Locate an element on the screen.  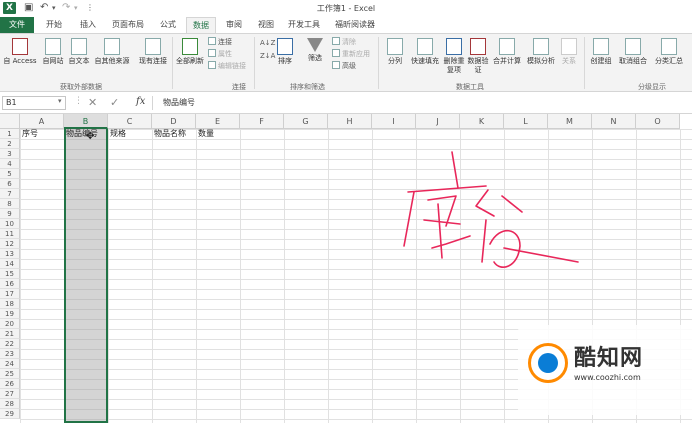
from-other-sources-button: 自其他来源 is located at coordinates (112, 52).